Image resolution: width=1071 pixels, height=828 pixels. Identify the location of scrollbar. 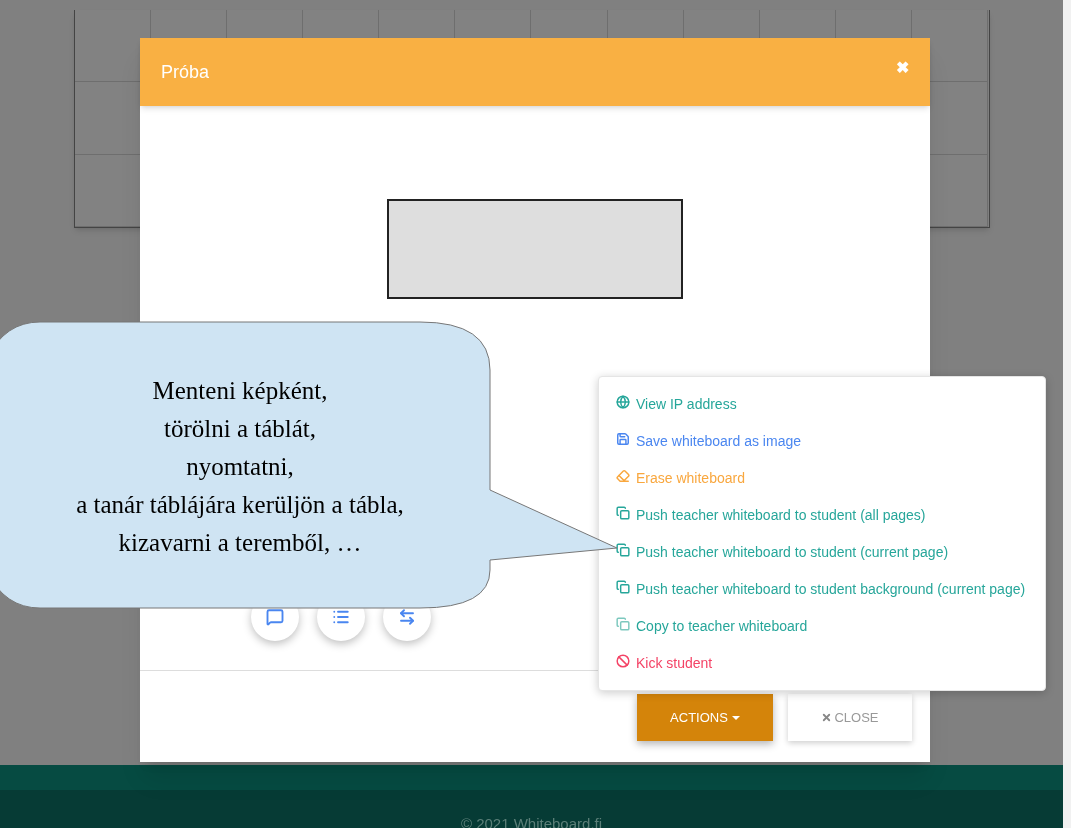
(1067, 414).